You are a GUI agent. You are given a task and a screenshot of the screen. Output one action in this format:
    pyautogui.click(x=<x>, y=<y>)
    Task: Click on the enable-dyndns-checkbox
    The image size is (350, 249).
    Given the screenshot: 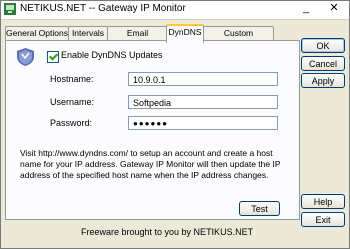 What is the action you would take?
    pyautogui.click(x=53, y=57)
    